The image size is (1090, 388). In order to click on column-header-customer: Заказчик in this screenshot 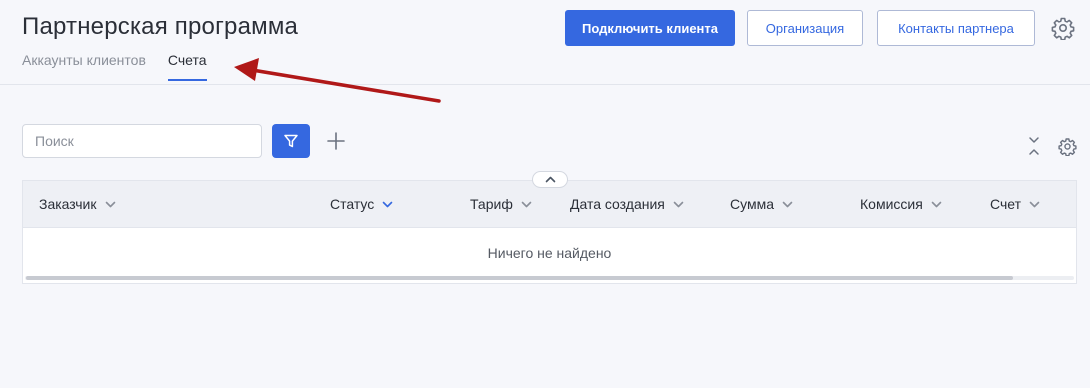, I will do `click(77, 204)`.